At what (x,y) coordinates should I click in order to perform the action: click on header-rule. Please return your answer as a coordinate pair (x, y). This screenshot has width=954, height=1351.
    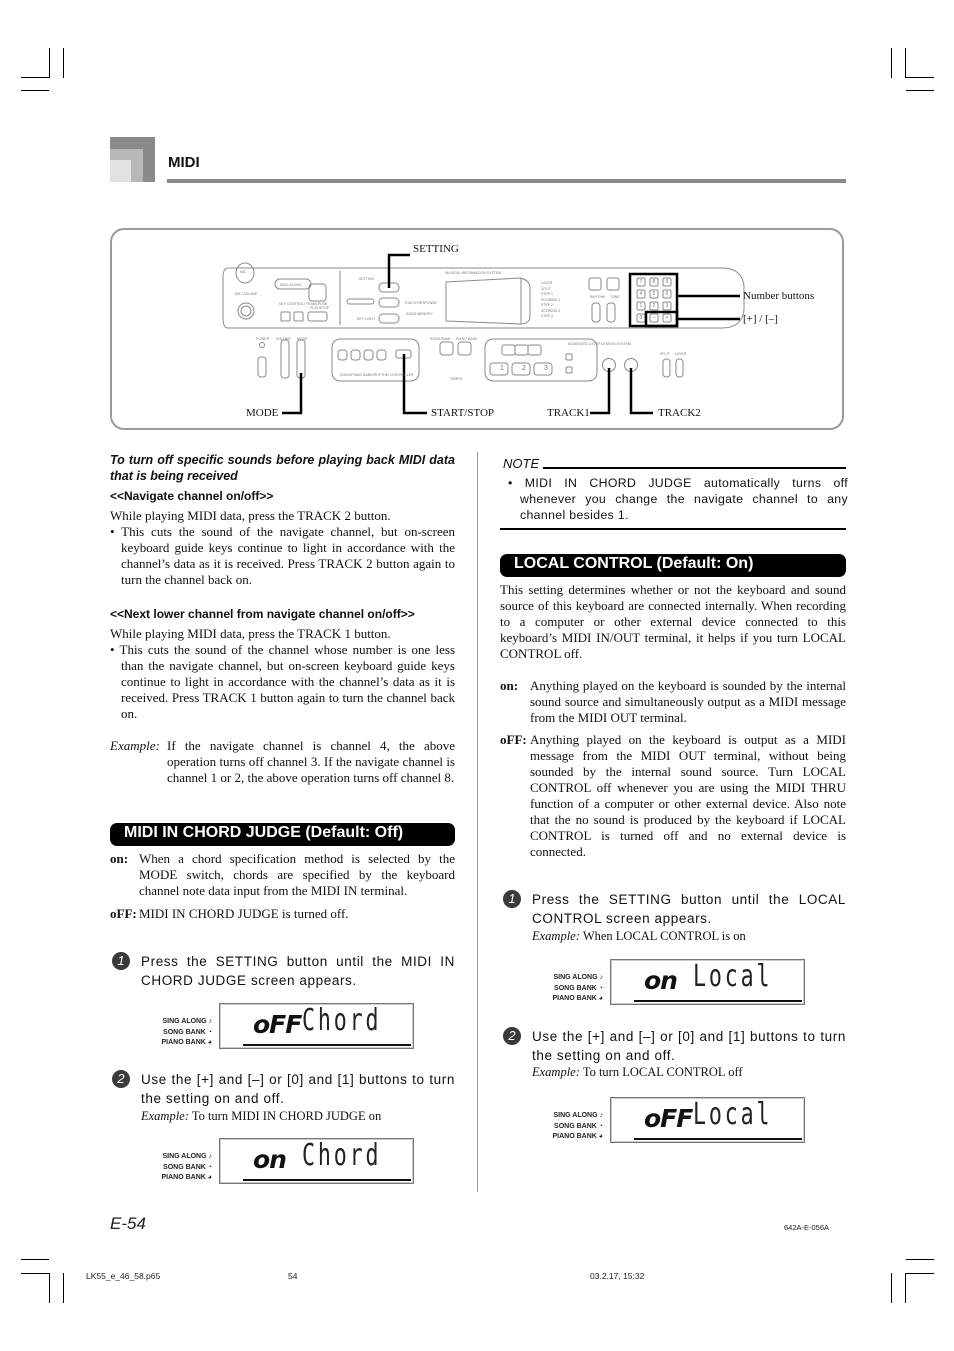
    Looking at the image, I should click on (506, 181).